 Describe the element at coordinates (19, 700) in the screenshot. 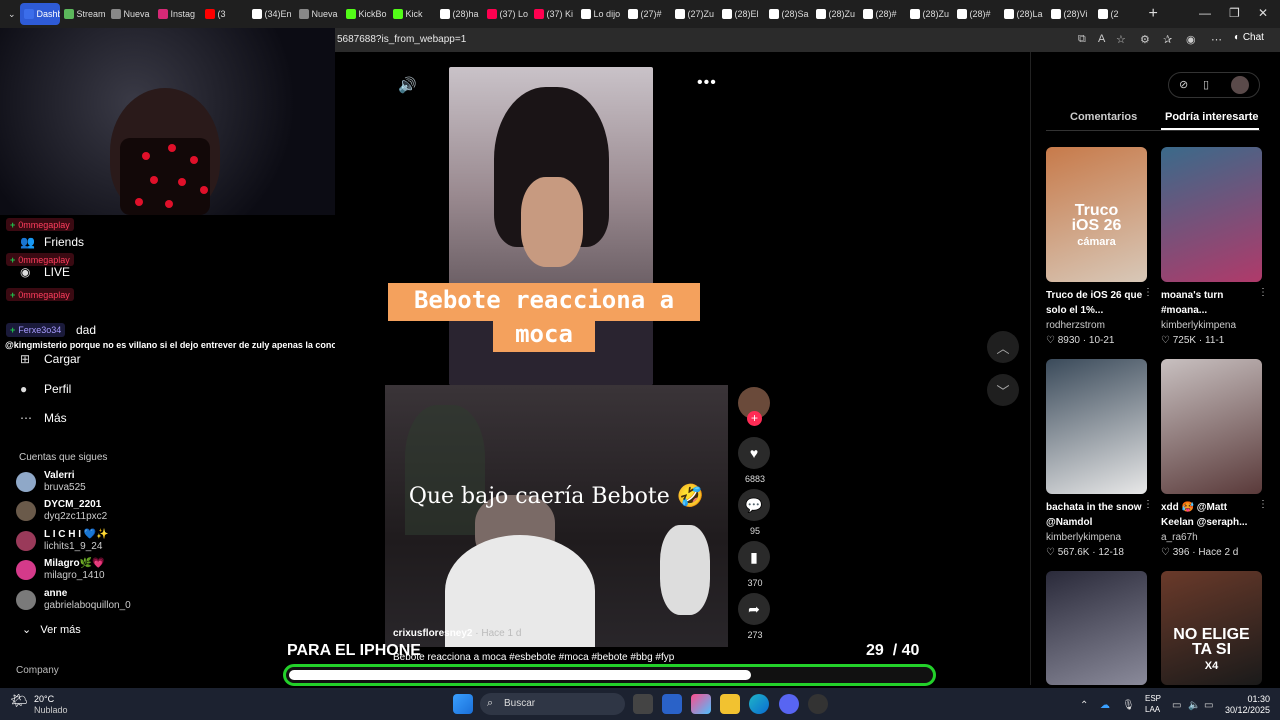

I see `weather-icon: 🌤` at that location.